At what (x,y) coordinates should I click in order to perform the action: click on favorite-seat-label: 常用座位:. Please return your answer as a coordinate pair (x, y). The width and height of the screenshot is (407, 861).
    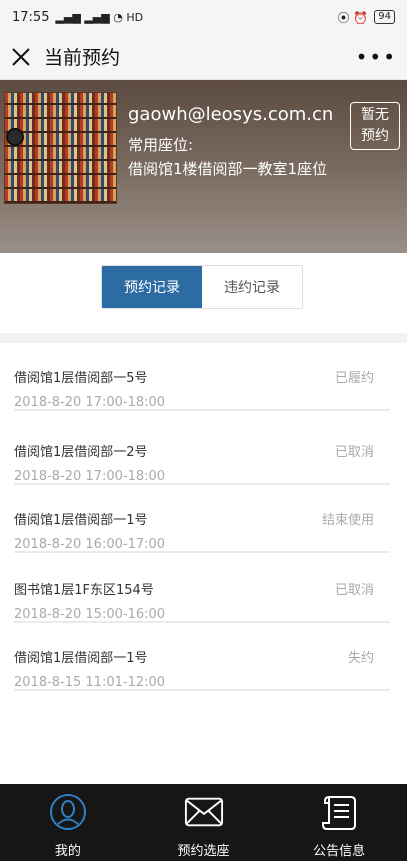
    Looking at the image, I should click on (161, 145).